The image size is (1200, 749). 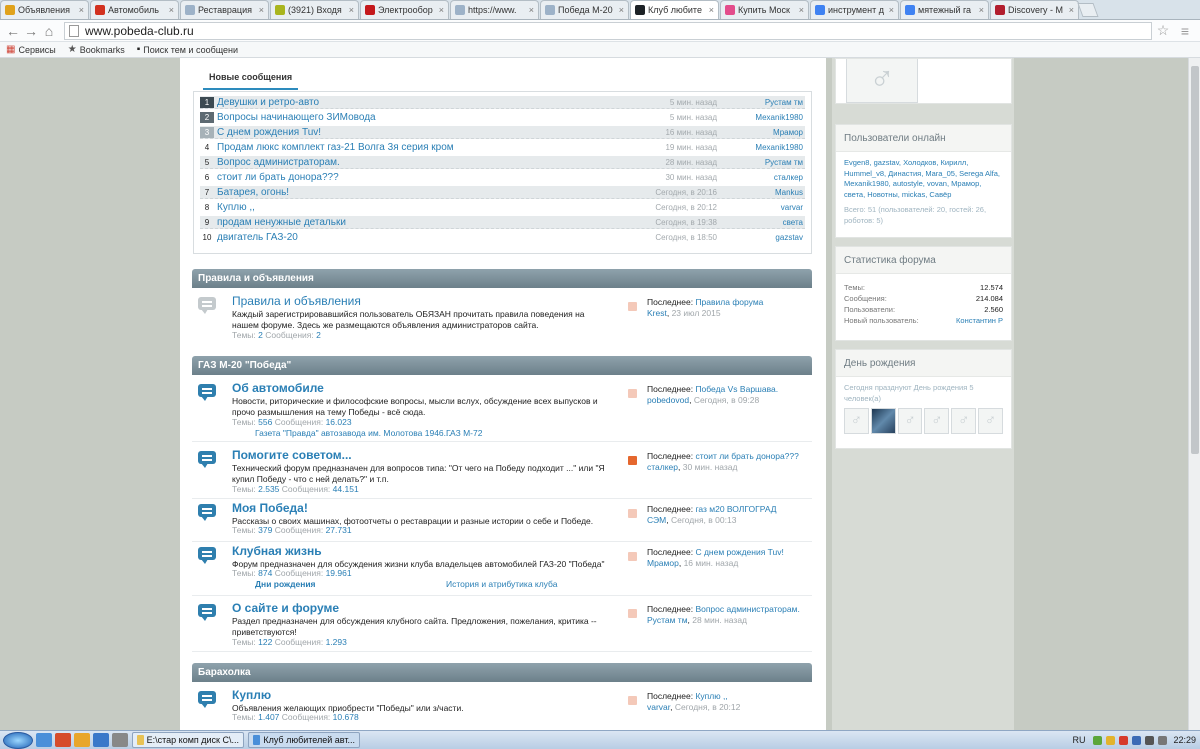 I want to click on subforum-link: Дни рождения, so click(x=285, y=584).